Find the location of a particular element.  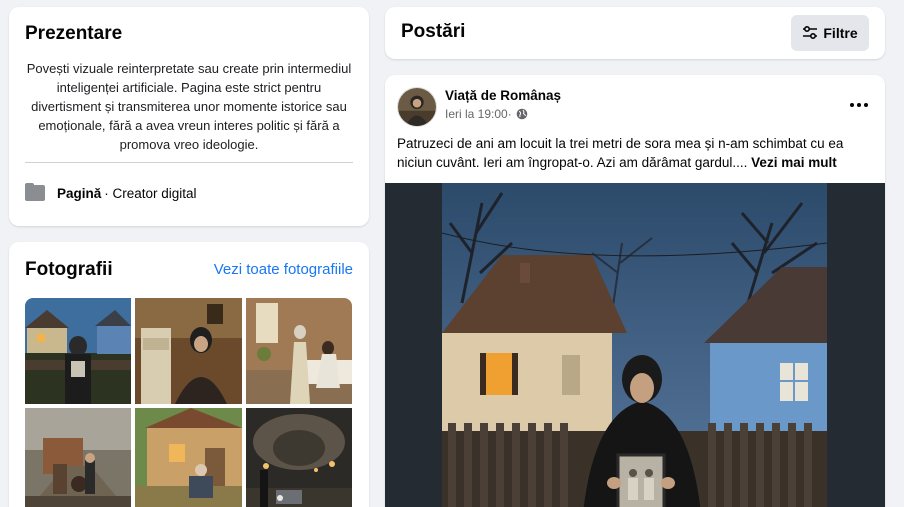

page-category: Pagină · Creator digital is located at coordinates (111, 192).